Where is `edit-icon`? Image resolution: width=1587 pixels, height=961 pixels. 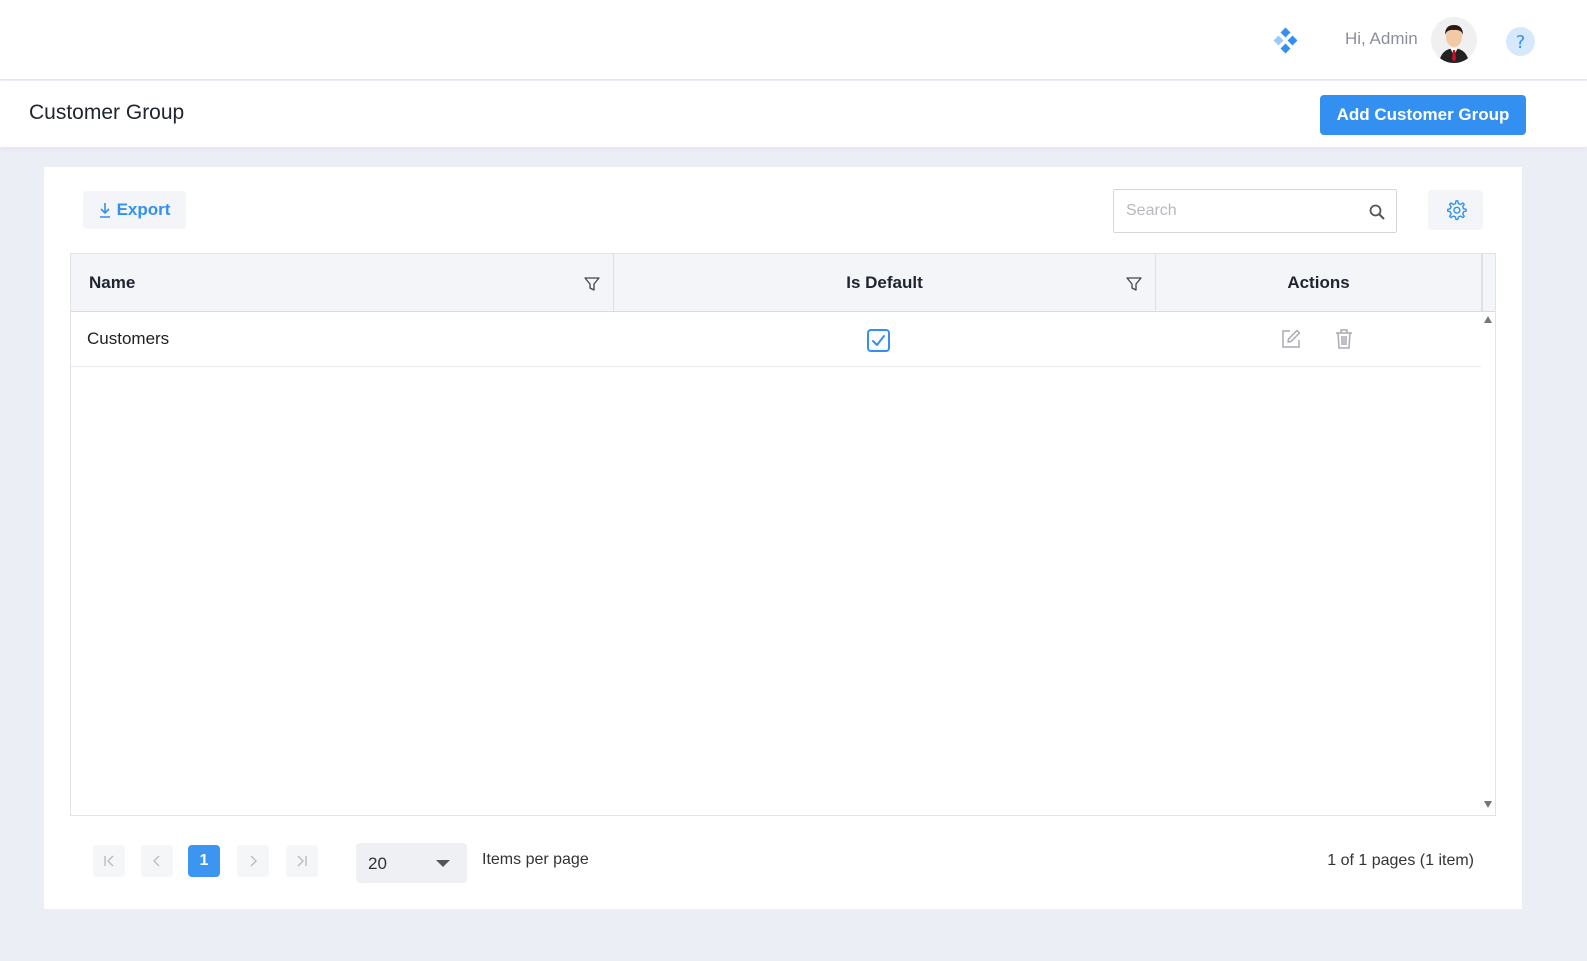 edit-icon is located at coordinates (1291, 339).